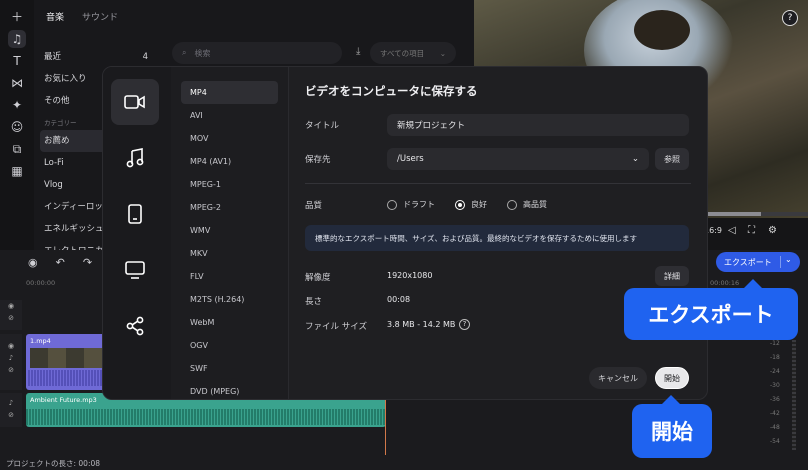 This screenshot has width=808, height=470. What do you see at coordinates (17, 39) in the screenshot?
I see `music-icon: ♫` at bounding box center [17, 39].